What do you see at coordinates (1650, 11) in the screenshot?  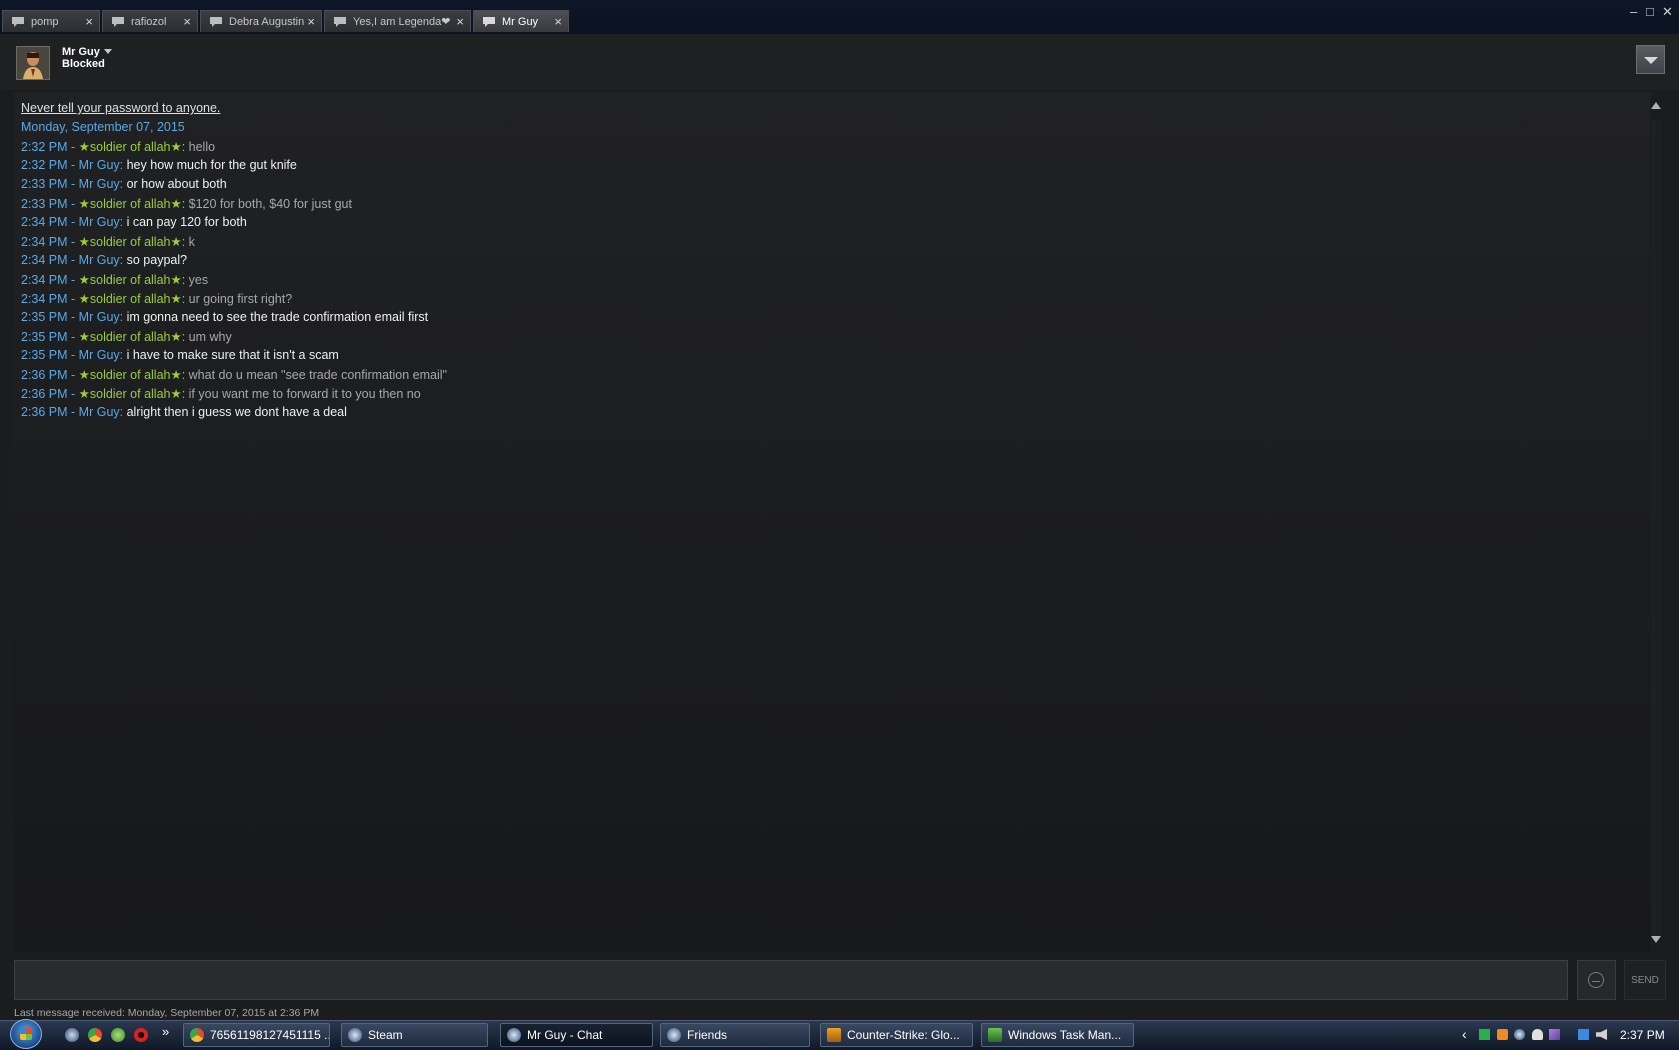 I see `maximize-icon: □` at bounding box center [1650, 11].